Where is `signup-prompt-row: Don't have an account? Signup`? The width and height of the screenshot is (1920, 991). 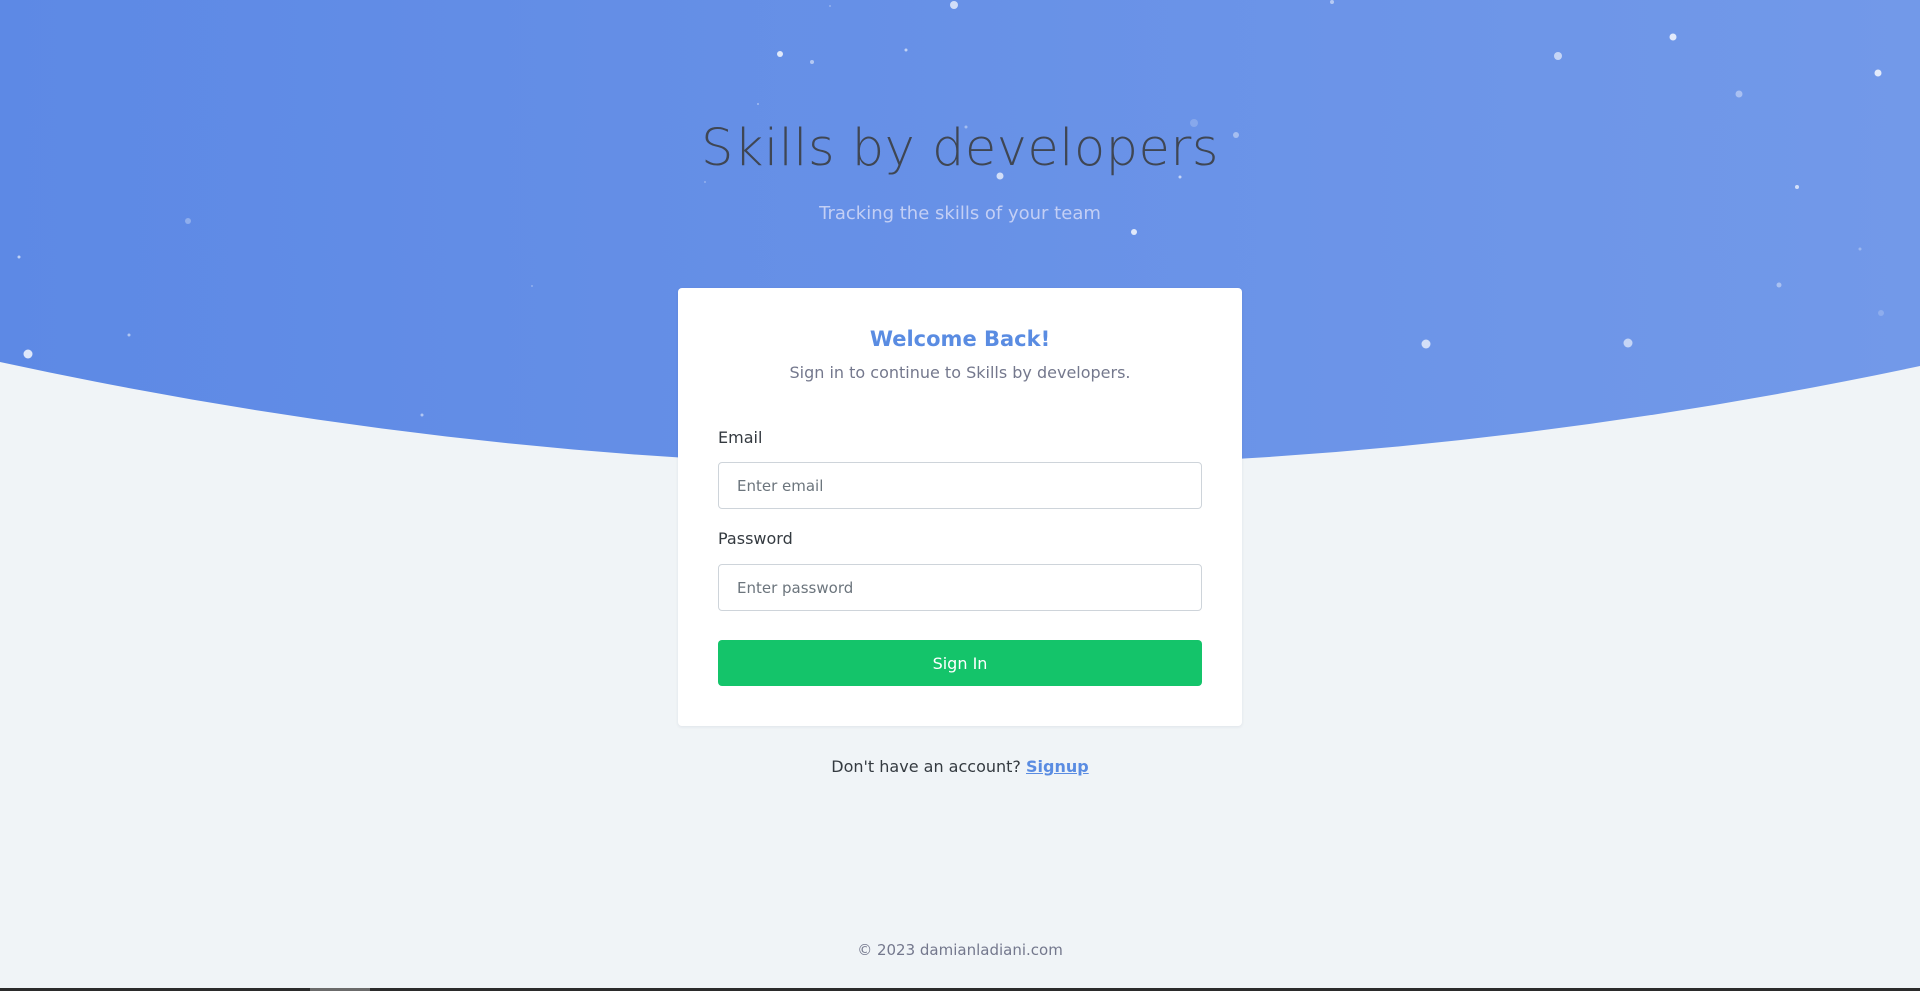 signup-prompt-row: Don't have an account? Signup is located at coordinates (960, 767).